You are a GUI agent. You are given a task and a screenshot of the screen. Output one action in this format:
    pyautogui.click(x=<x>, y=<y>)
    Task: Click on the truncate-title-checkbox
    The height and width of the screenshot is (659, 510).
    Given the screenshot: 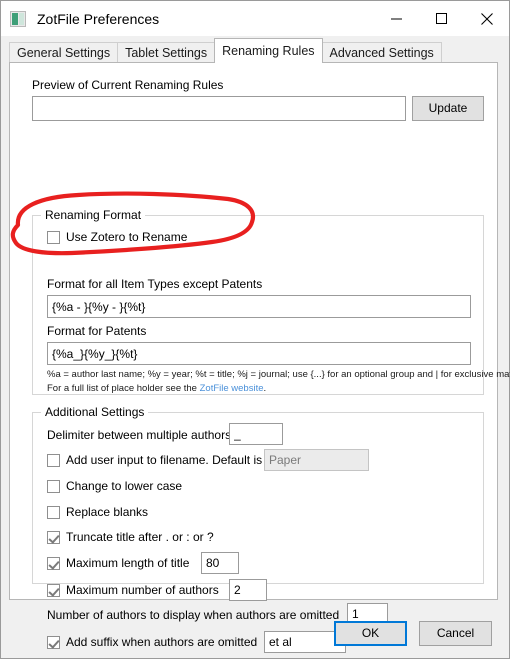 What is the action you would take?
    pyautogui.click(x=53, y=537)
    